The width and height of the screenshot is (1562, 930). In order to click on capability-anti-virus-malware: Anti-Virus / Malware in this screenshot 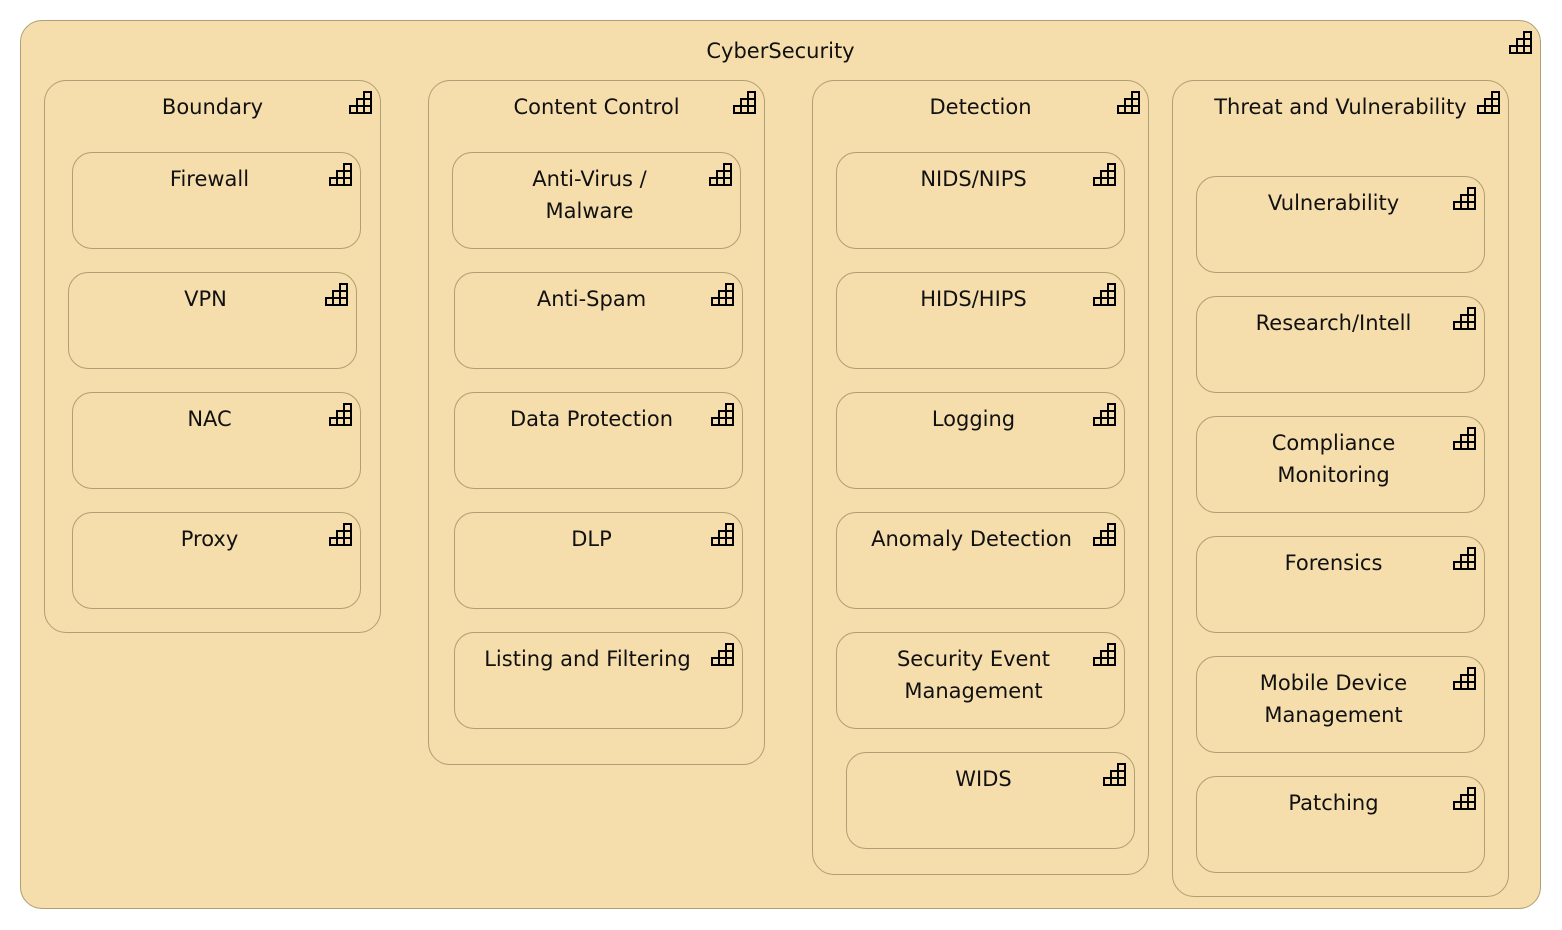, I will do `click(596, 200)`.